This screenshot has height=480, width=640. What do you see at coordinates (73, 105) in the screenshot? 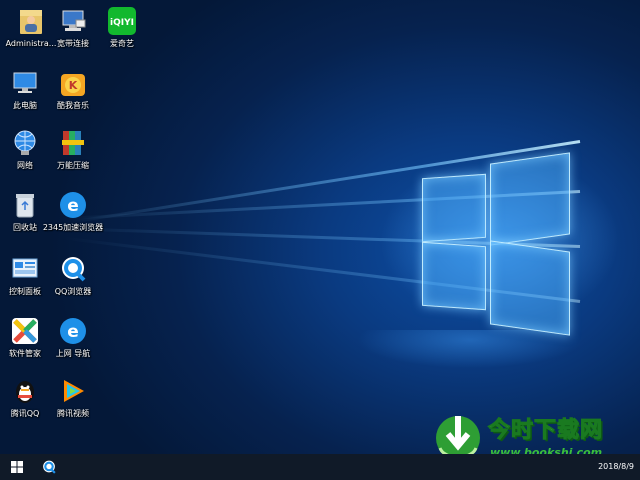
I see `desktop-icon-label: 酷我音乐` at bounding box center [73, 105].